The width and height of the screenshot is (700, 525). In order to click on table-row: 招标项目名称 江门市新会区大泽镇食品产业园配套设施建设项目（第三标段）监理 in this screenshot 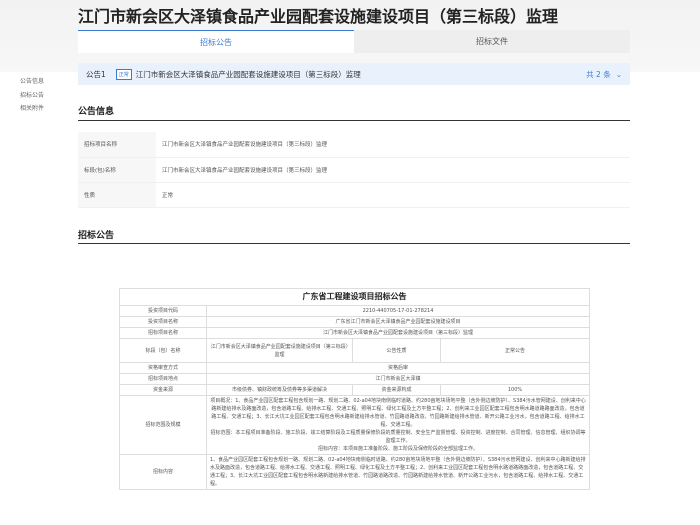, I will do `click(354, 145)`.